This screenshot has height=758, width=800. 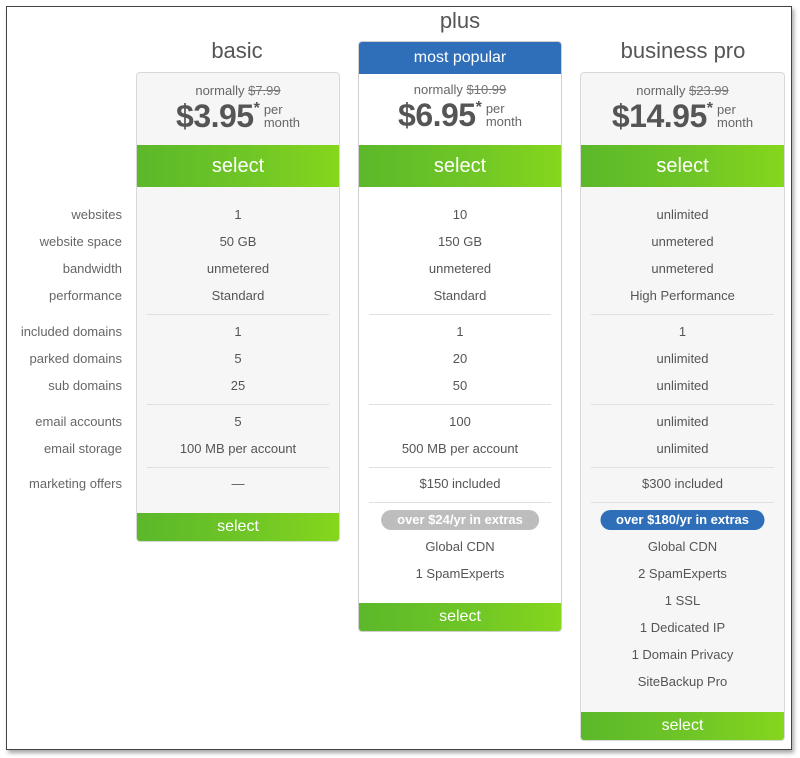 What do you see at coordinates (682, 385) in the screenshot?
I see `value-sub-domains: unlimited` at bounding box center [682, 385].